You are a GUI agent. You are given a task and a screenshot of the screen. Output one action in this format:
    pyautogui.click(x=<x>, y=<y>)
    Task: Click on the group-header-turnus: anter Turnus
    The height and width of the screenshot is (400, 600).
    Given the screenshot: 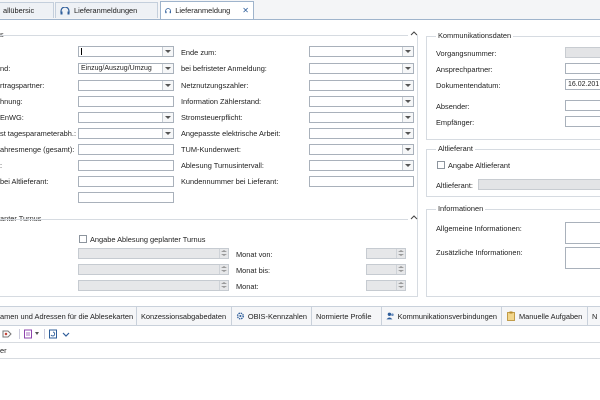 What is the action you would take?
    pyautogui.click(x=209, y=218)
    